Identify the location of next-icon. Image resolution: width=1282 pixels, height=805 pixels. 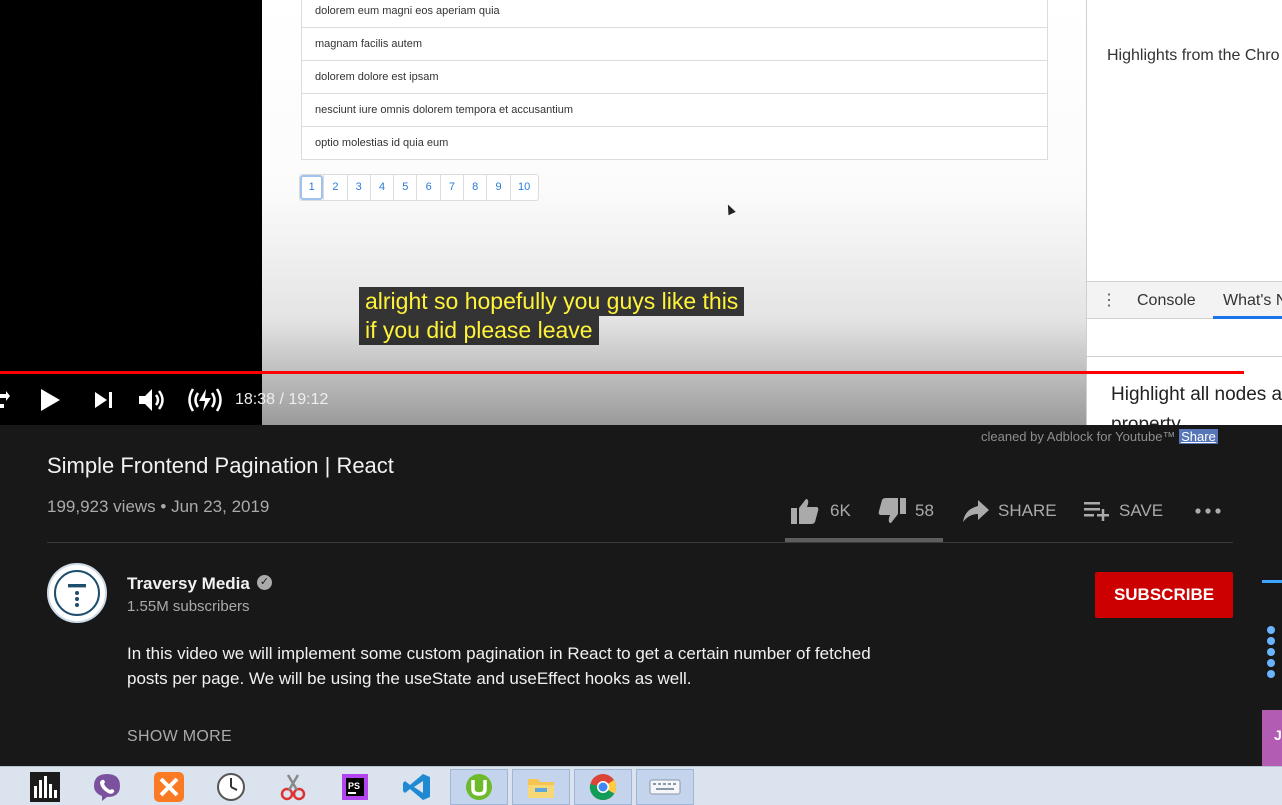
(104, 400).